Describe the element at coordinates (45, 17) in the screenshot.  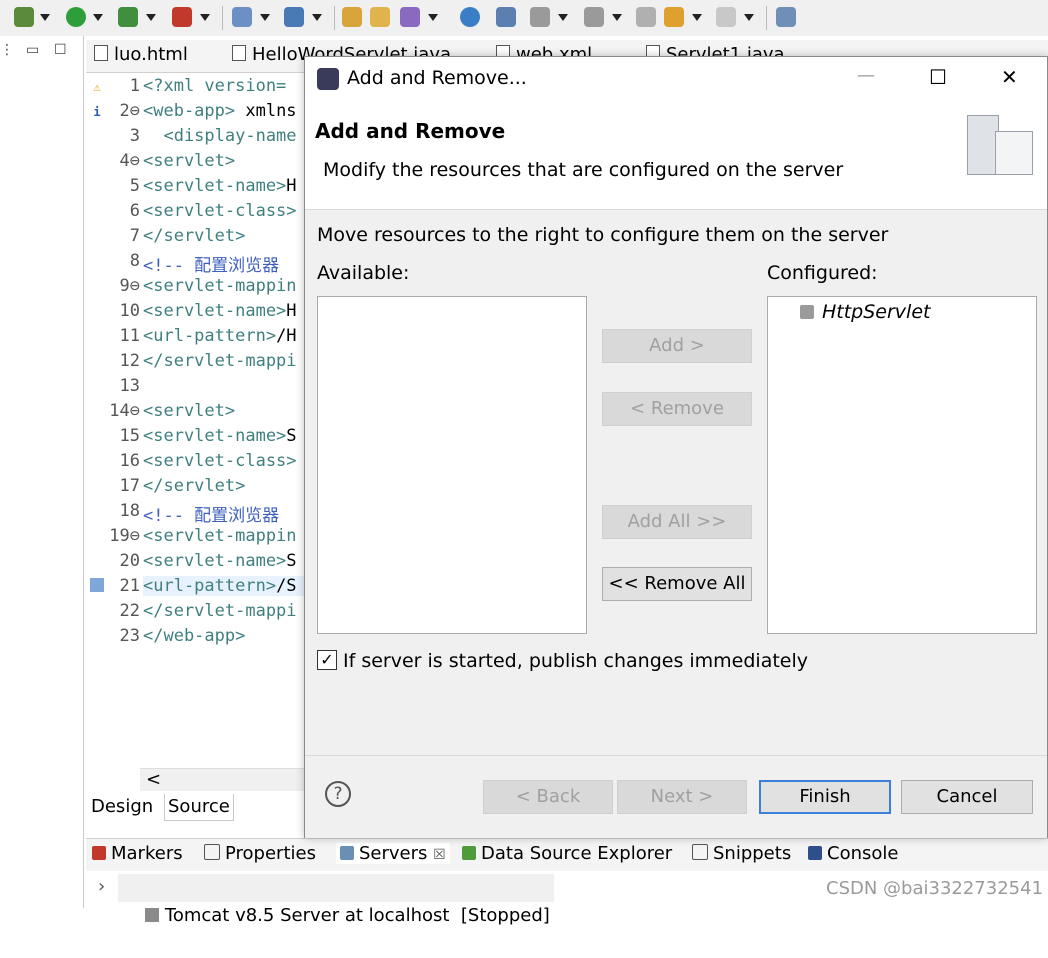
I see `debug-dropdown-icon` at that location.